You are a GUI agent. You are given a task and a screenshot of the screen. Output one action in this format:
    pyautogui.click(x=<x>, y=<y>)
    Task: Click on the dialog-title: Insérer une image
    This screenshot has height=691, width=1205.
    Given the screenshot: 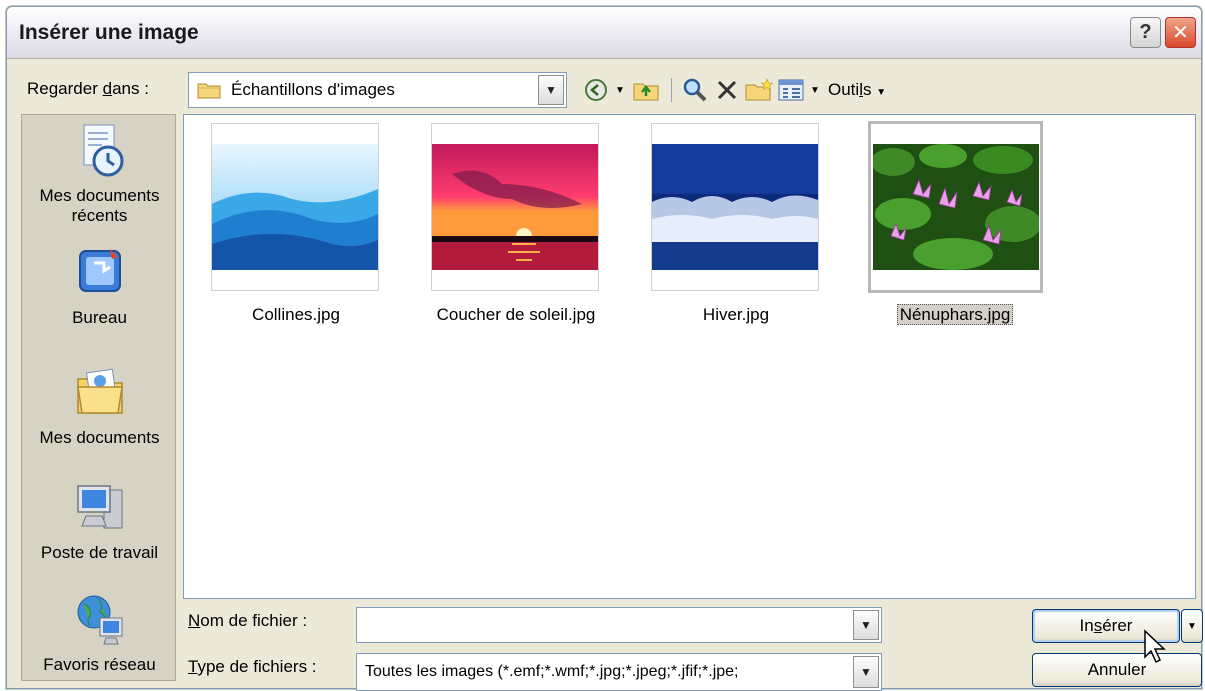 What is the action you would take?
    pyautogui.click(x=109, y=32)
    